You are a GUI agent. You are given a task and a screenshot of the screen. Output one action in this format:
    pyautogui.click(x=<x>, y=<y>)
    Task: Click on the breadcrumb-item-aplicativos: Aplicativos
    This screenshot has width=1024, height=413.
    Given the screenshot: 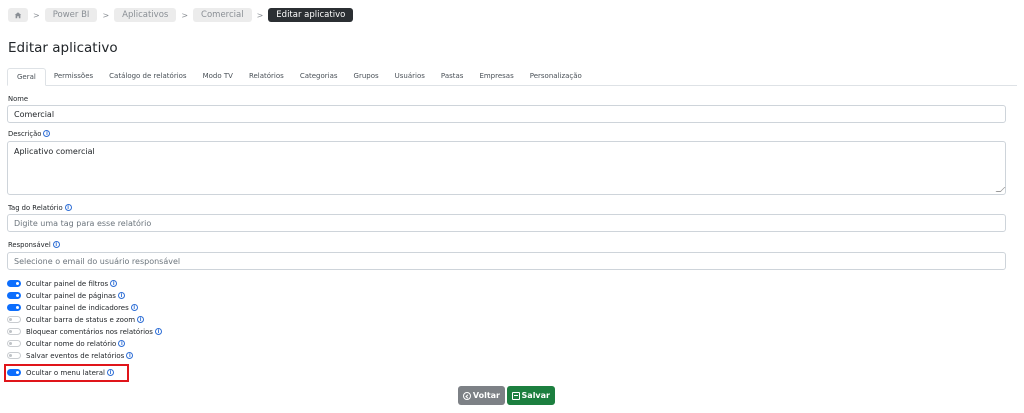 What is the action you would take?
    pyautogui.click(x=145, y=15)
    